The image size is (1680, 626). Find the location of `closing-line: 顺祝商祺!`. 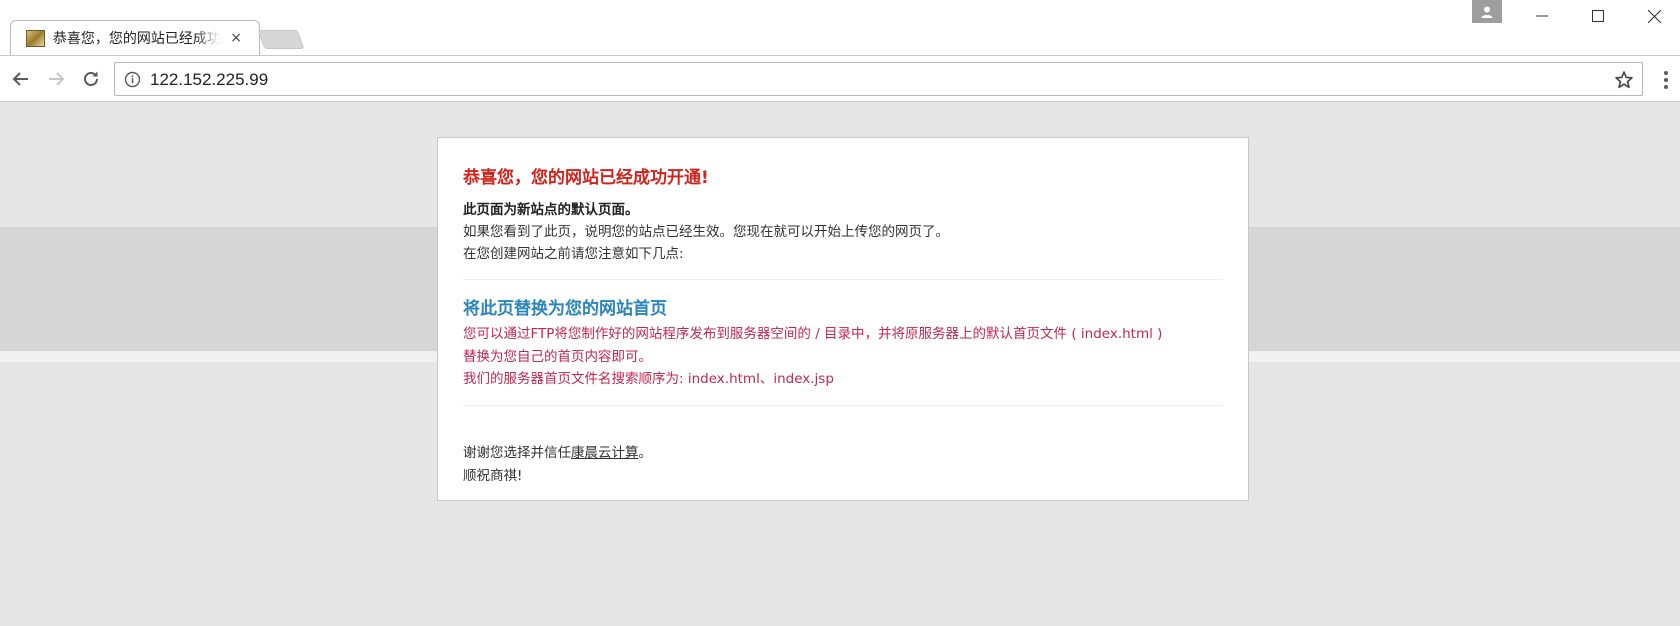

closing-line: 顺祝商祺! is located at coordinates (493, 475).